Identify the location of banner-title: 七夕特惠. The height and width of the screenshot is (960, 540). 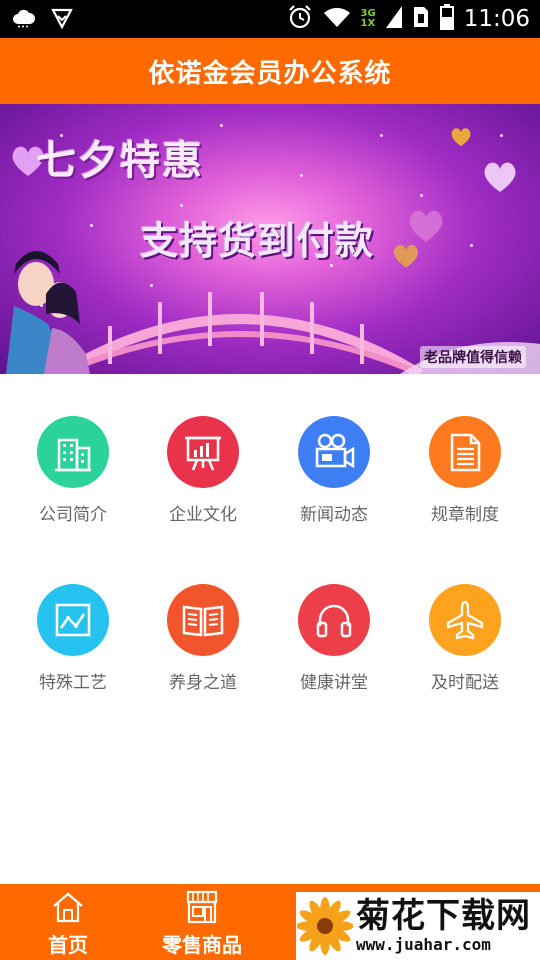
(120, 161).